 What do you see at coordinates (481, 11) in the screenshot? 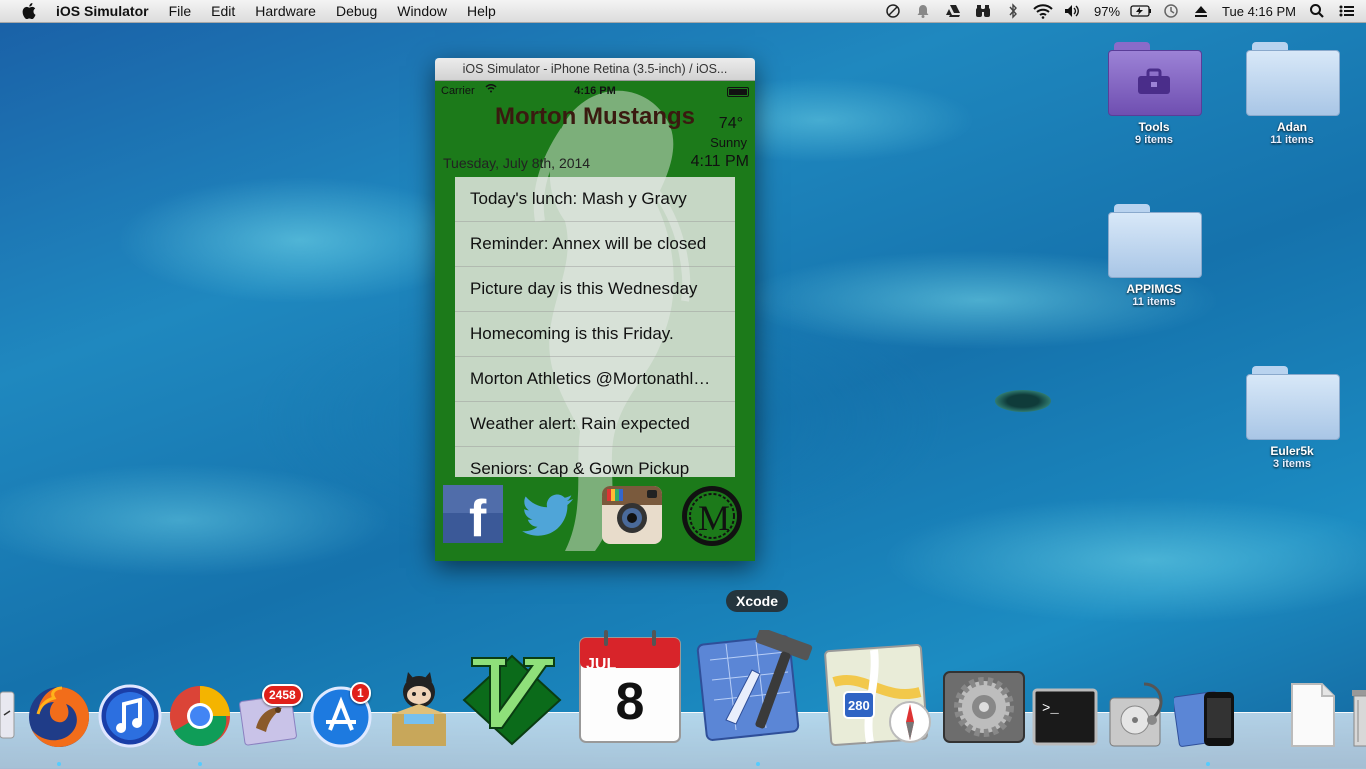
I see `menu-help: Help` at bounding box center [481, 11].